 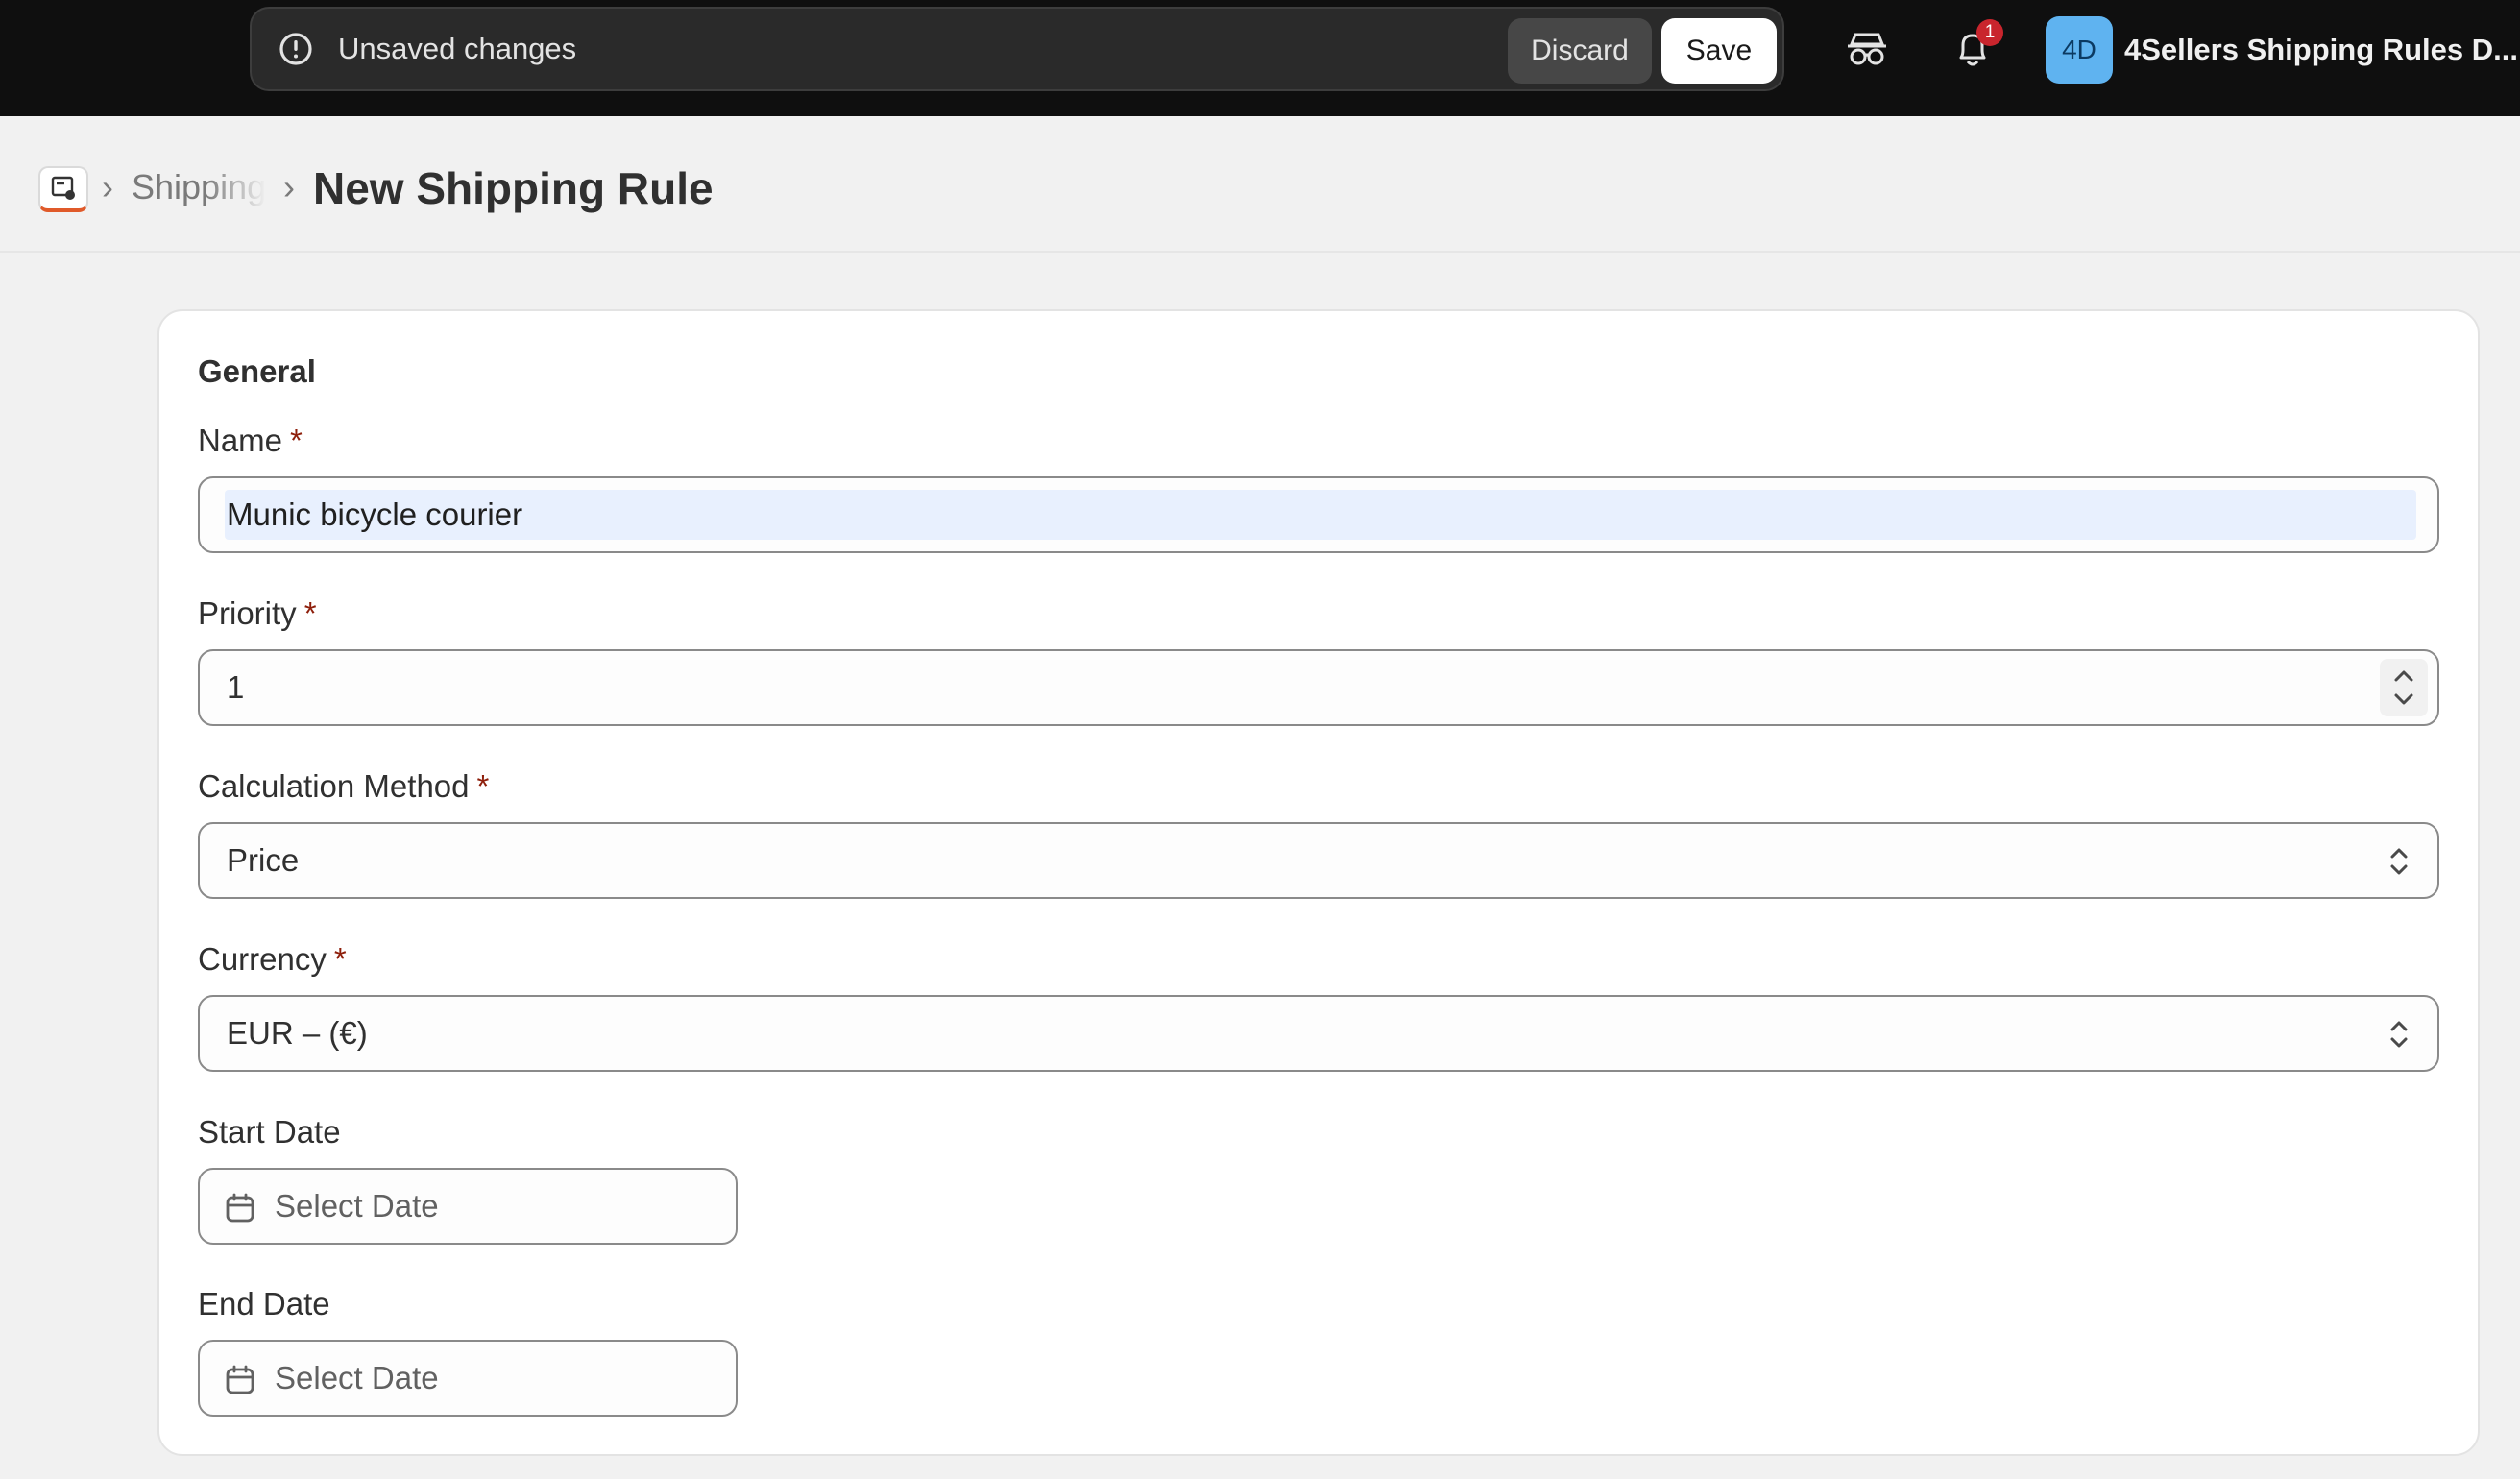 I want to click on name-value: Munic bicycle courier, so click(x=375, y=514).